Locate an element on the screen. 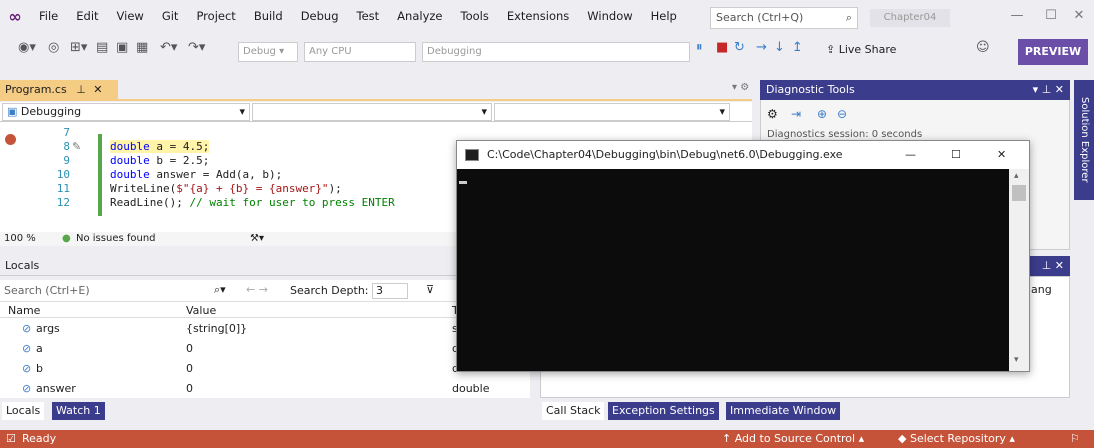  configuration-select: Debug ▾ is located at coordinates (268, 52).